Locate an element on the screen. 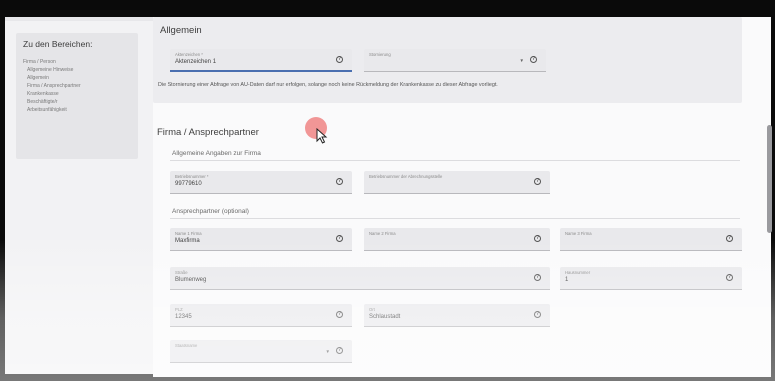  betriebsnummer-abrechnung-label: Betriebsnummer der Abrechnungsstelle is located at coordinates (406, 176).